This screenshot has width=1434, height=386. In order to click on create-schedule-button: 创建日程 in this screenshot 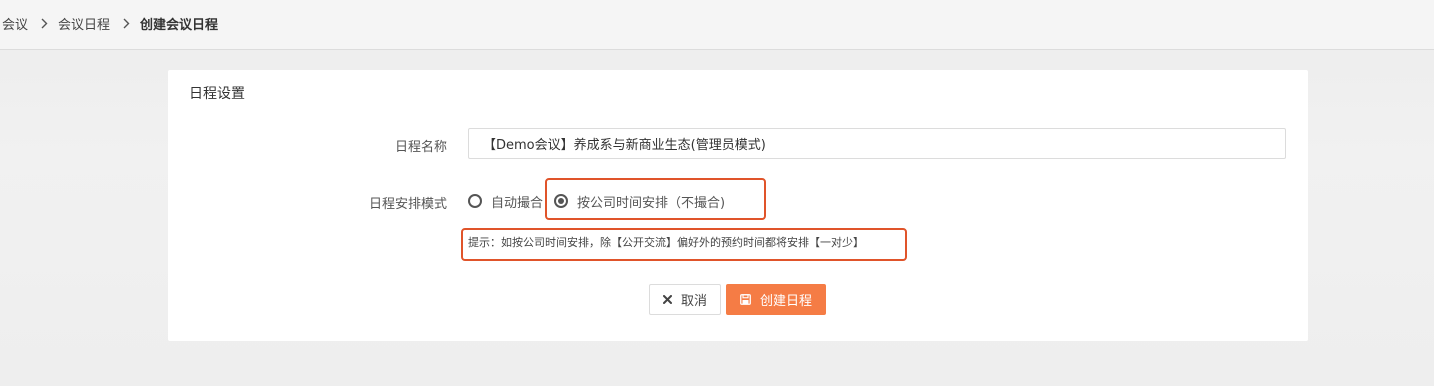, I will do `click(776, 299)`.